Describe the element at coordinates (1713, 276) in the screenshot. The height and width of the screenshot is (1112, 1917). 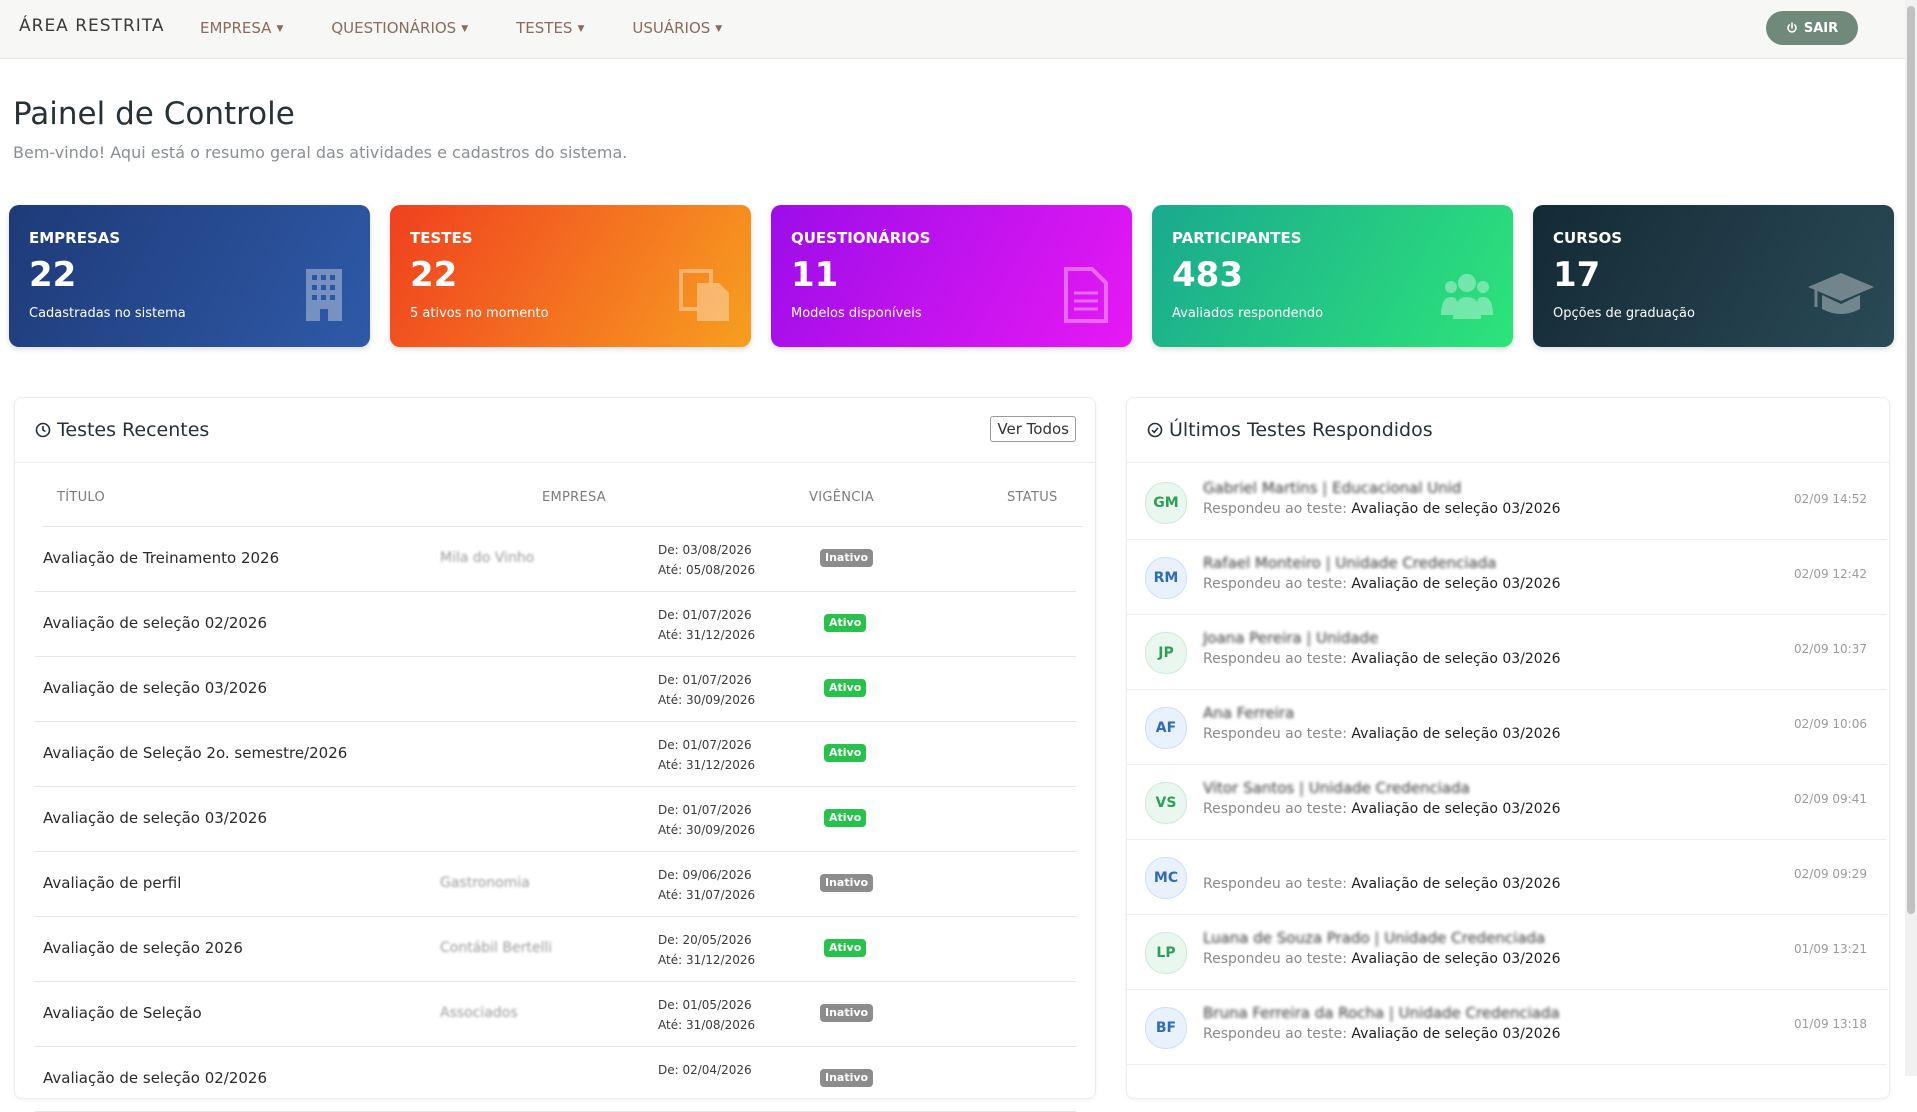
I see `stat-card-cursos: CURSOS 17 Opções de graduação` at that location.